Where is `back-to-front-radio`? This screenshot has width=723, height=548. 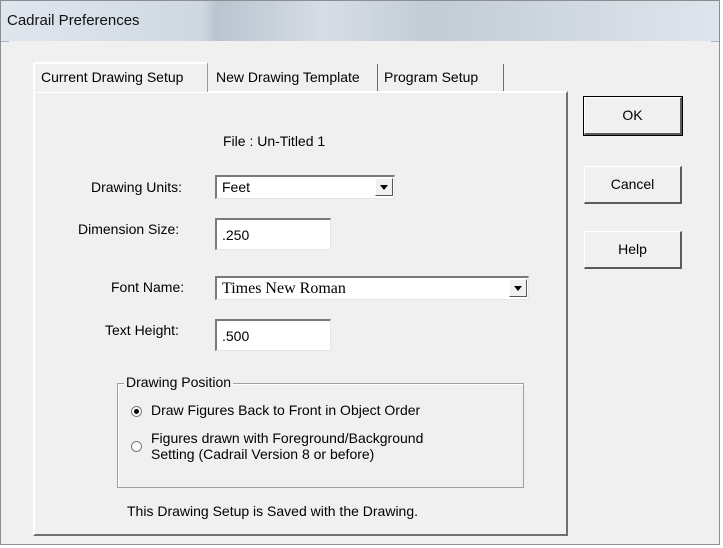 back-to-front-radio is located at coordinates (136, 411).